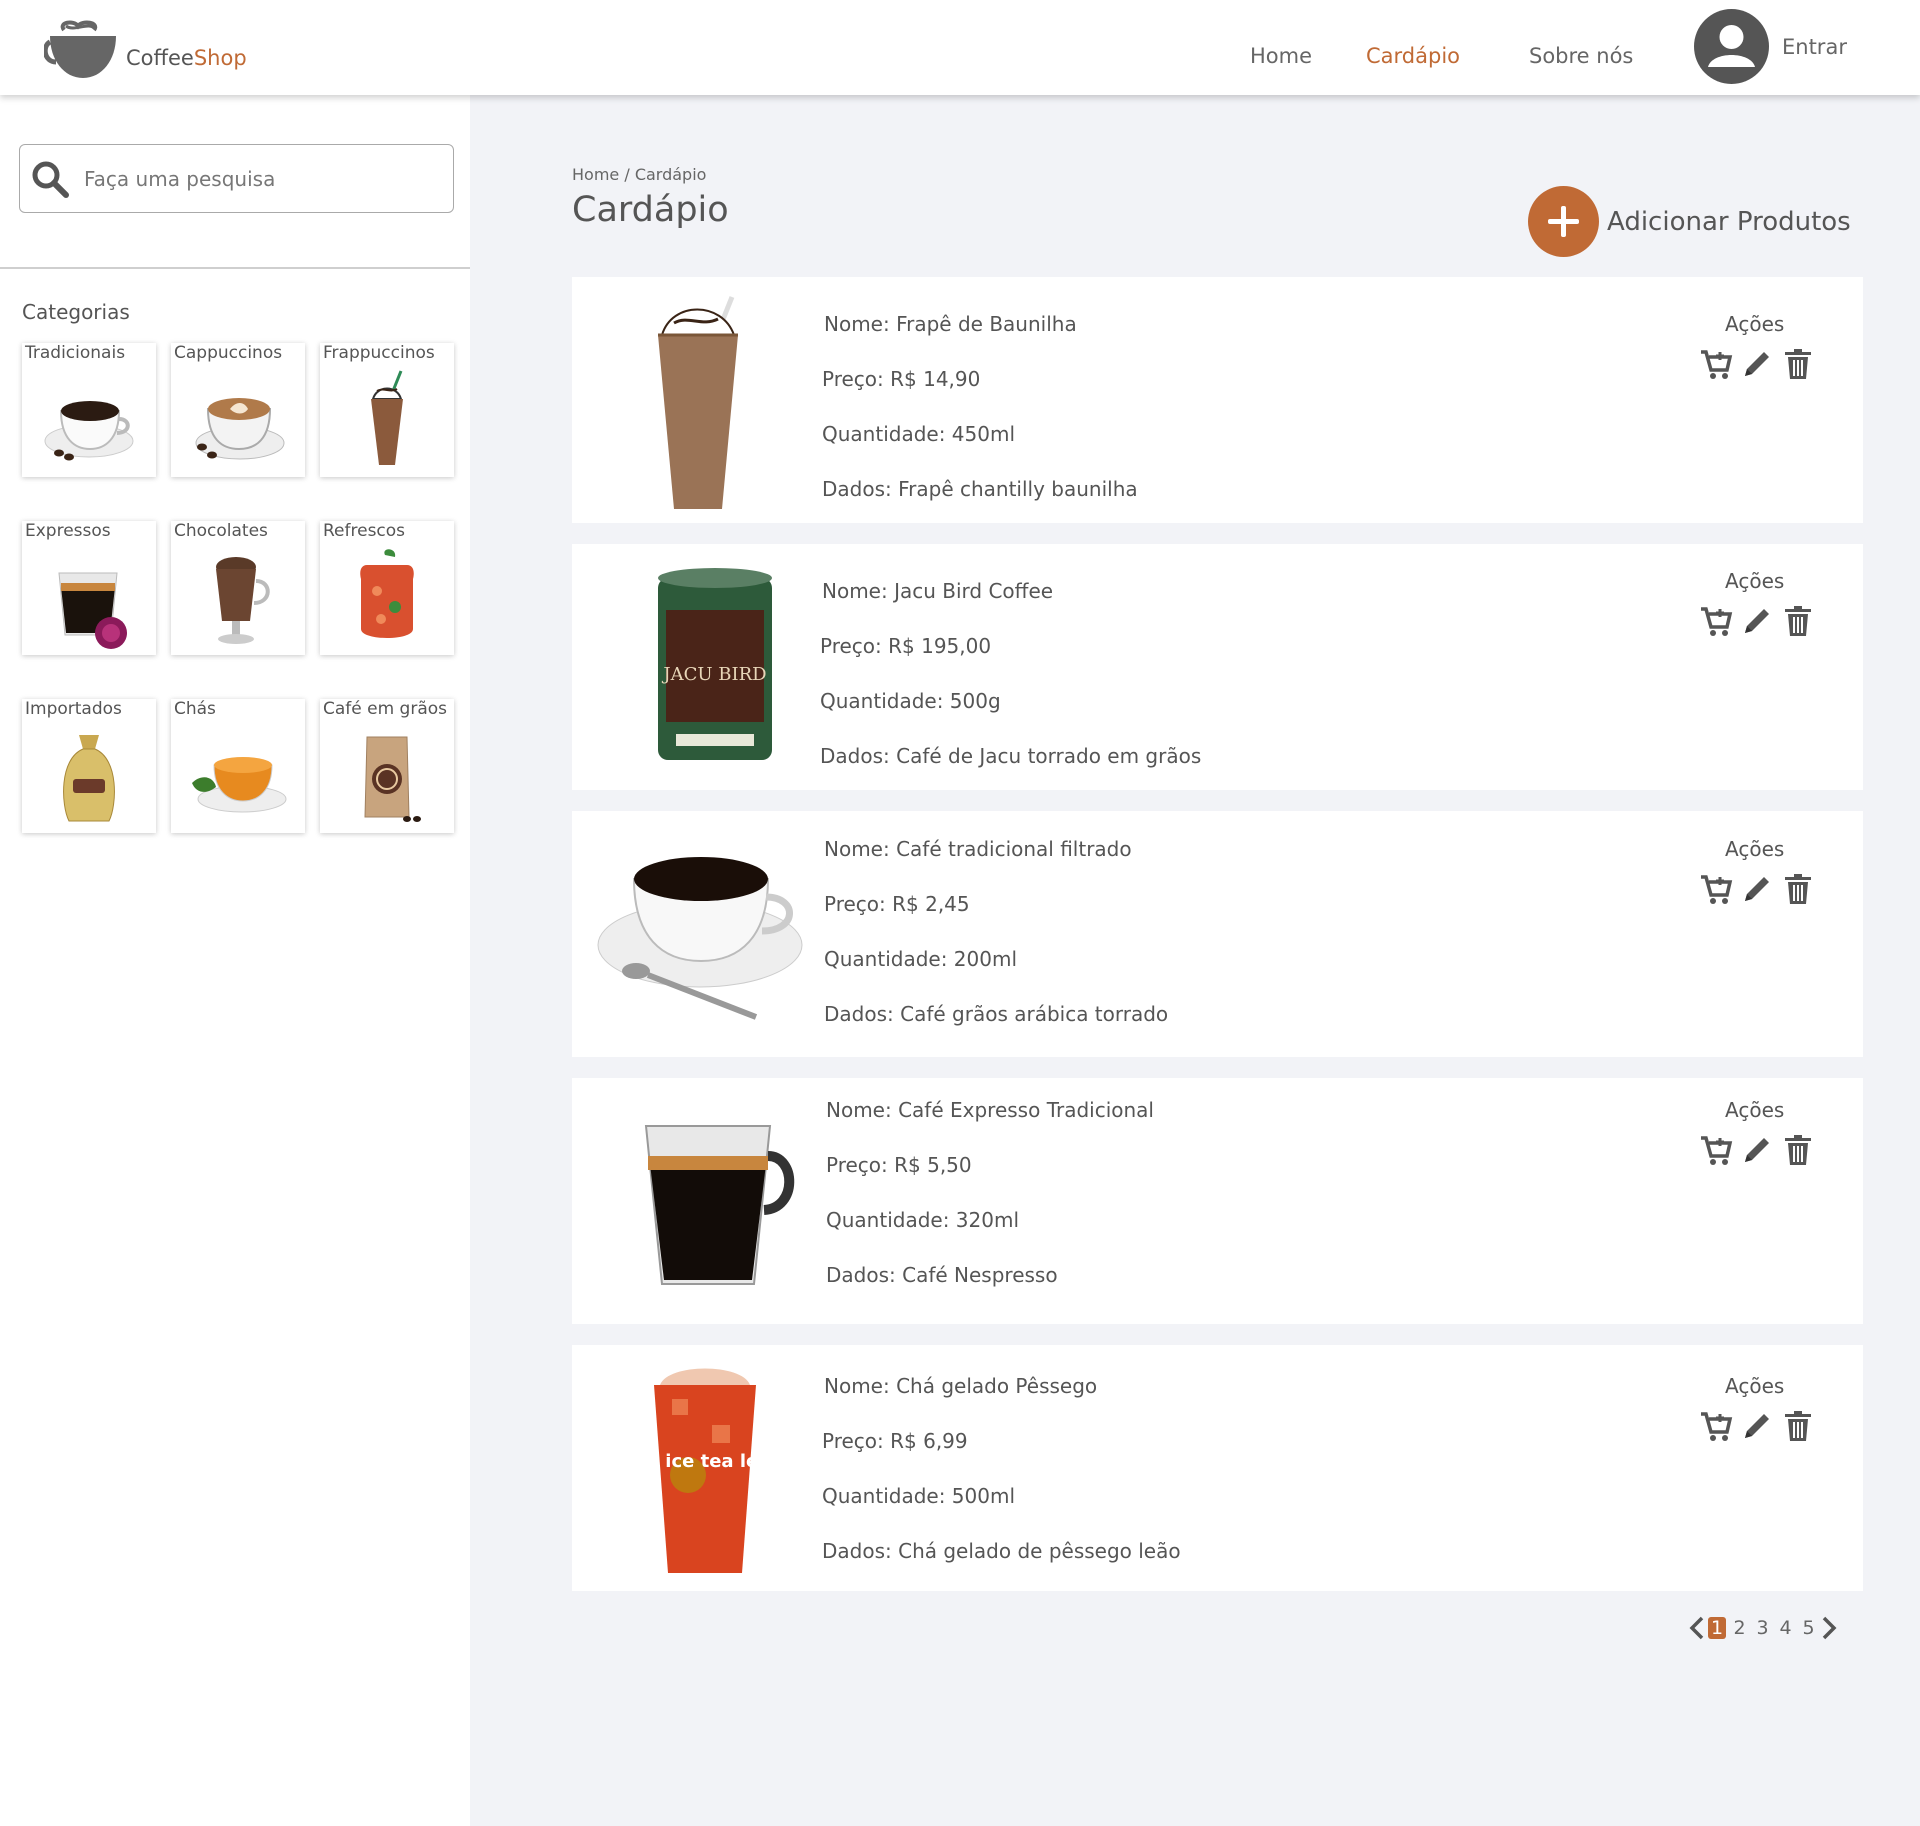 The image size is (1920, 1826). What do you see at coordinates (650, 210) in the screenshot?
I see `page-title: Cardápio` at bounding box center [650, 210].